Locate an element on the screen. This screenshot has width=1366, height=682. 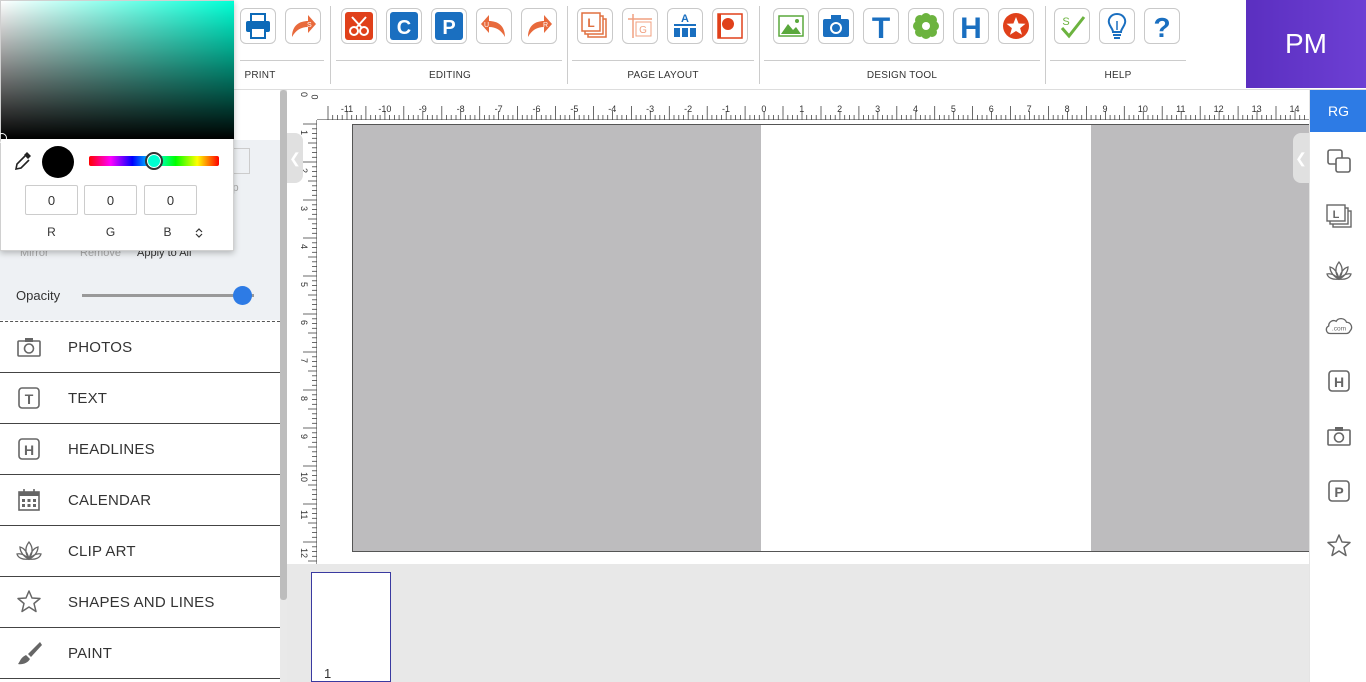
right-sidebar: RG L .com H P is located at coordinates (1337, 386).